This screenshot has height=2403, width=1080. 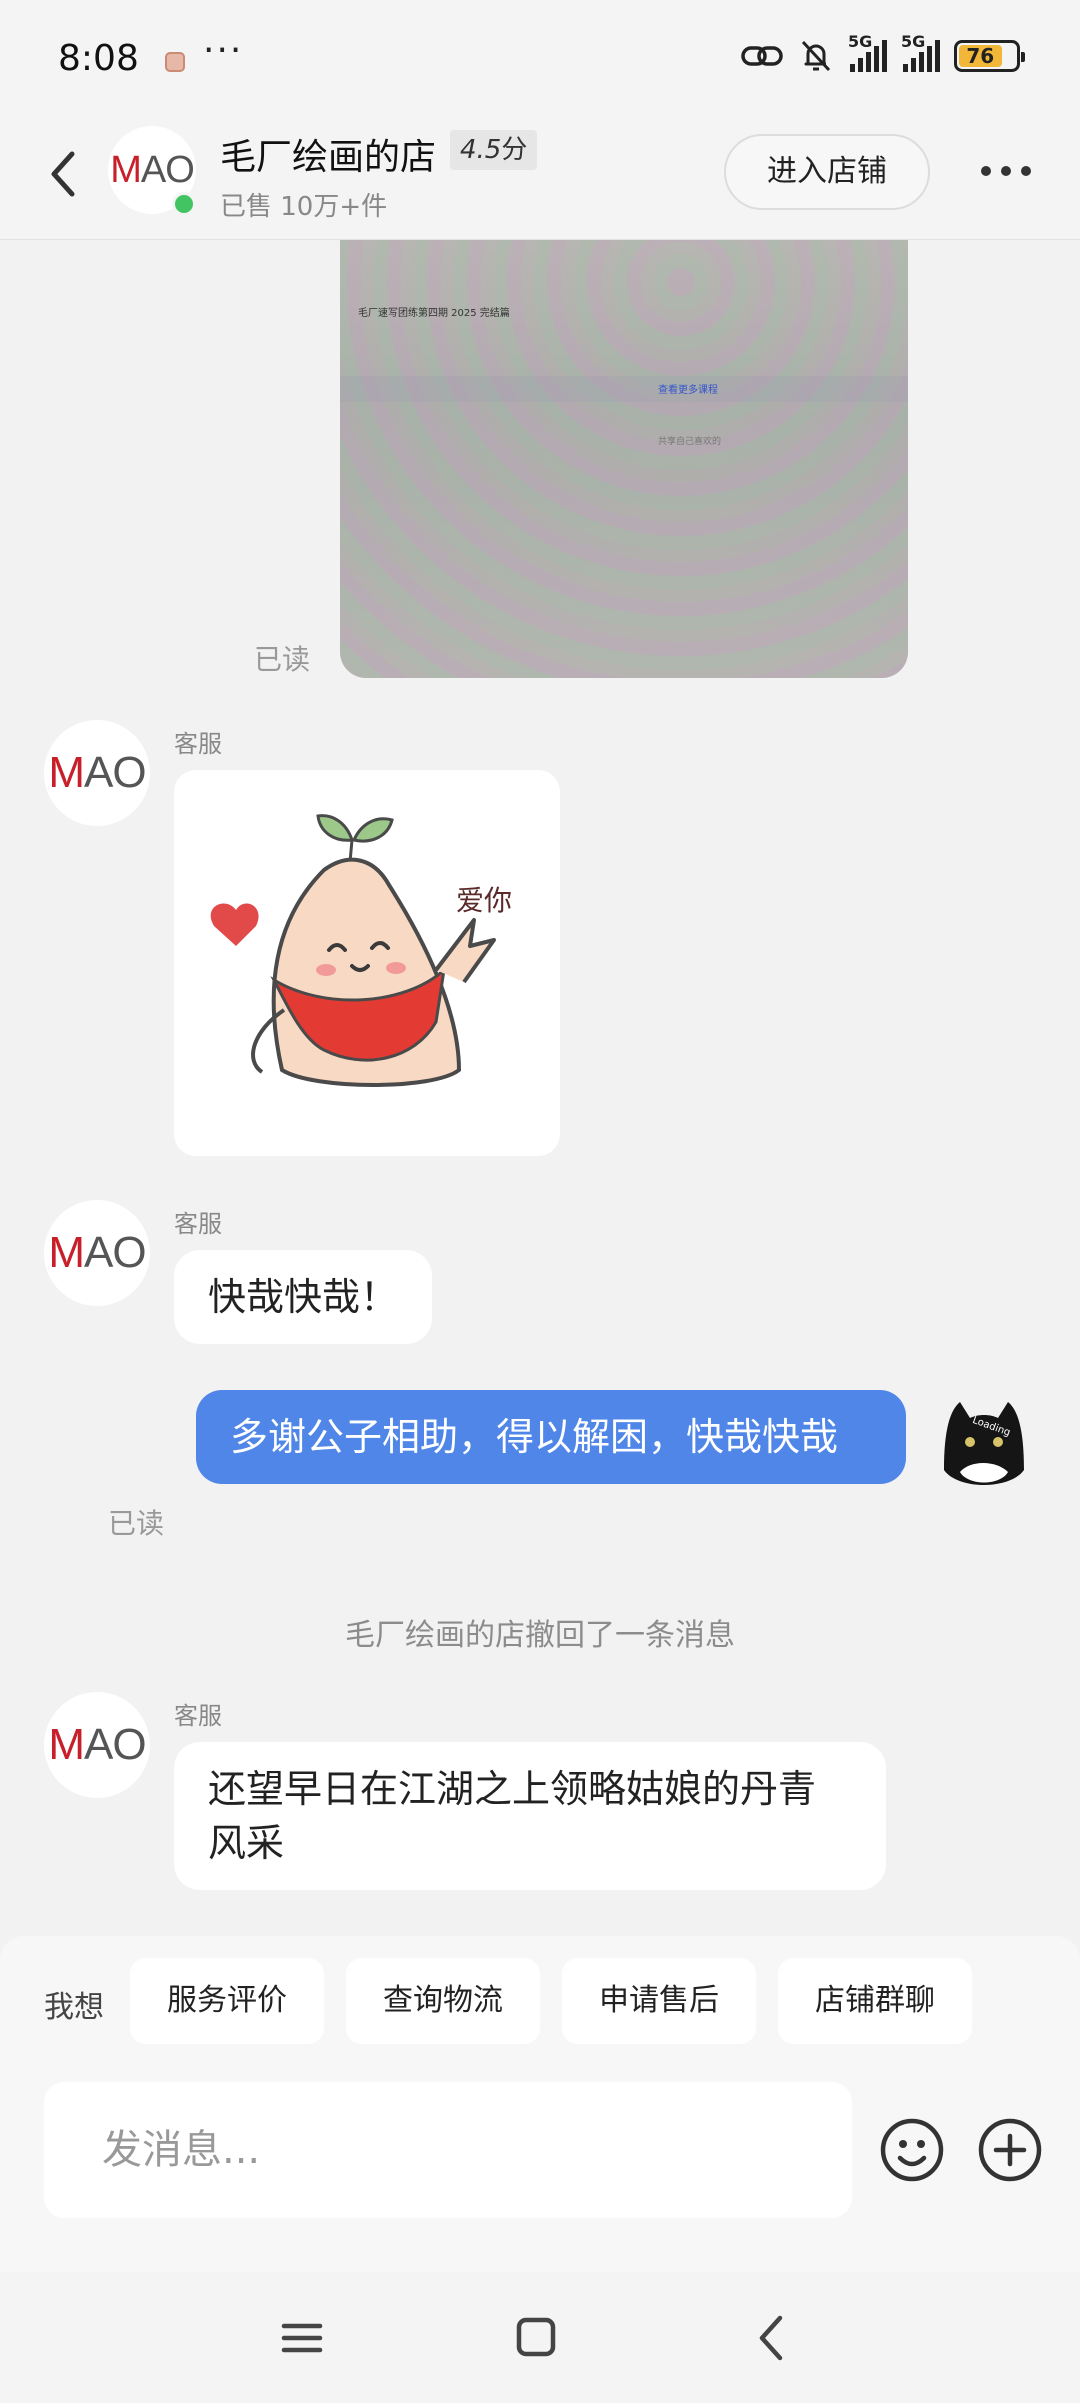 What do you see at coordinates (175, 62) in the screenshot?
I see `notification-app-icon` at bounding box center [175, 62].